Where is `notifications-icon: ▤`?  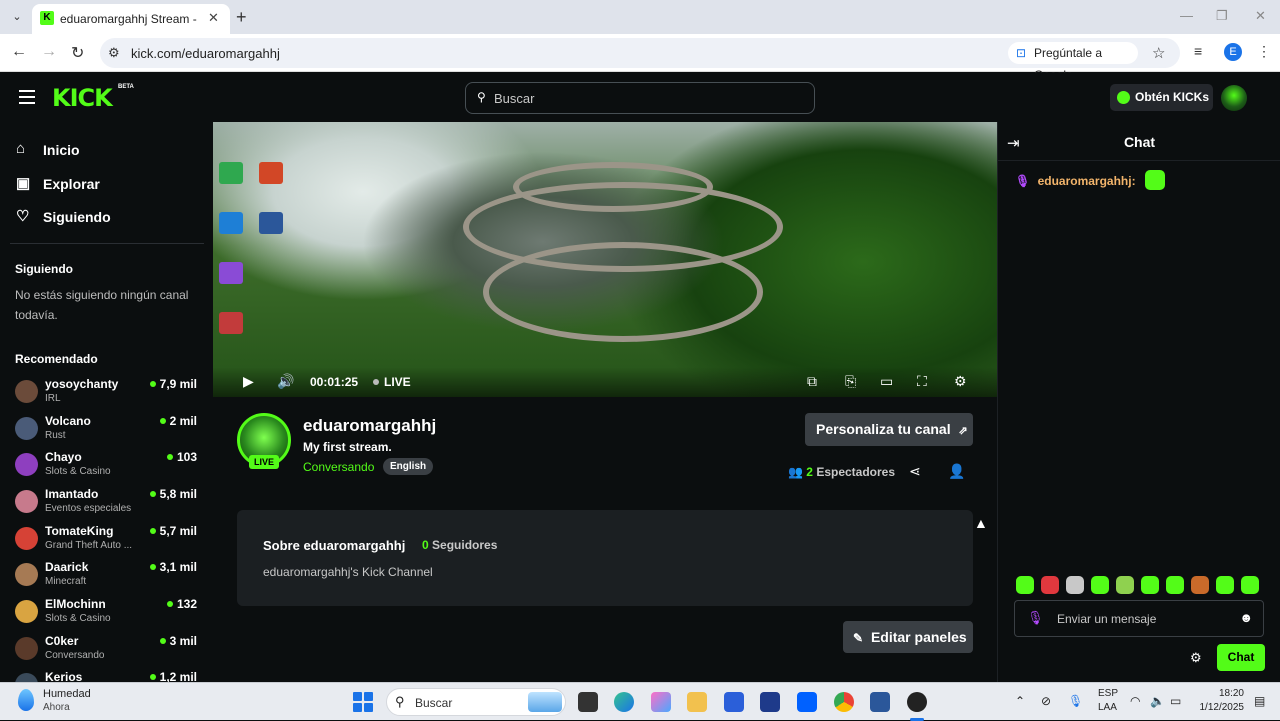 notifications-icon: ▤ is located at coordinates (1259, 701).